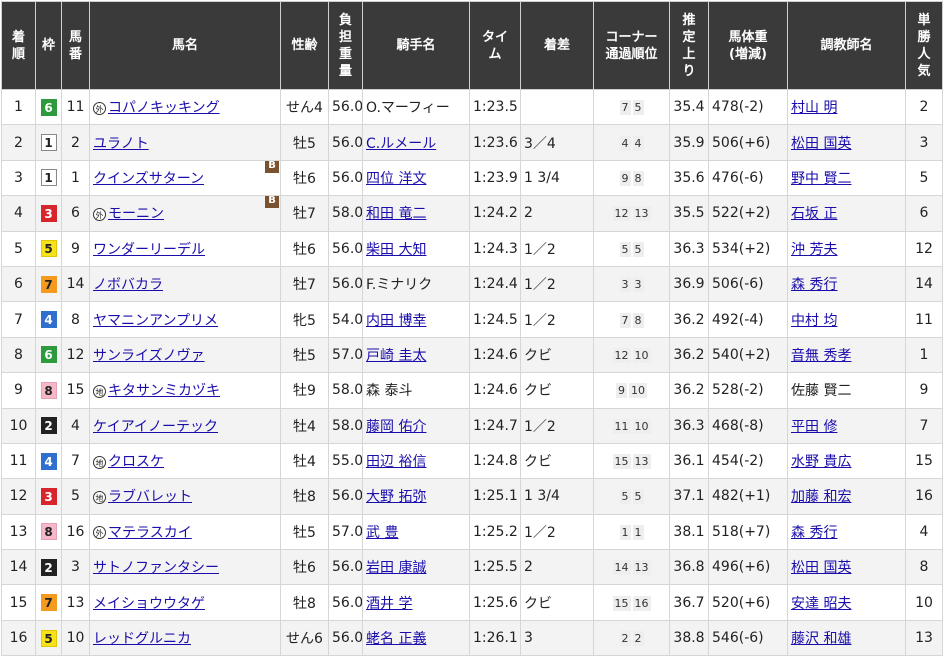 The image size is (943, 661). I want to click on header-corner: コーナー 通過順位, so click(631, 45).